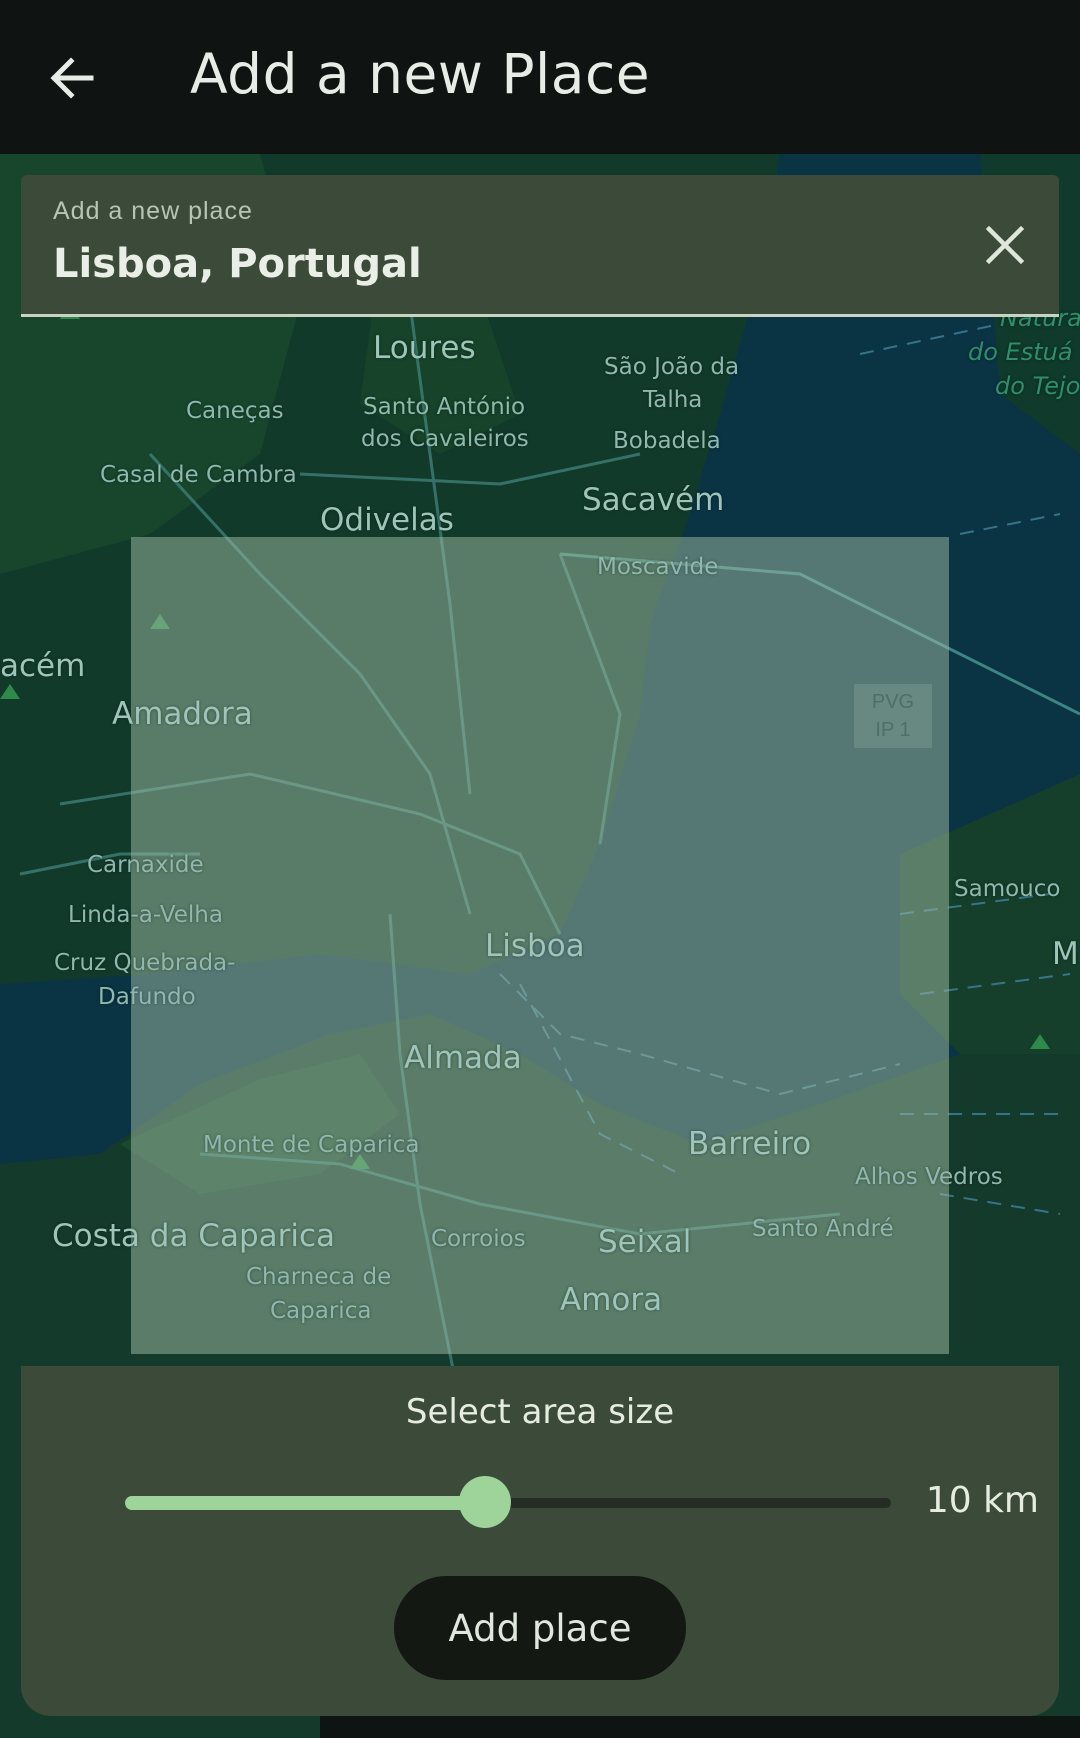  What do you see at coordinates (43, 666) in the screenshot?
I see `map-label-acem: acém` at bounding box center [43, 666].